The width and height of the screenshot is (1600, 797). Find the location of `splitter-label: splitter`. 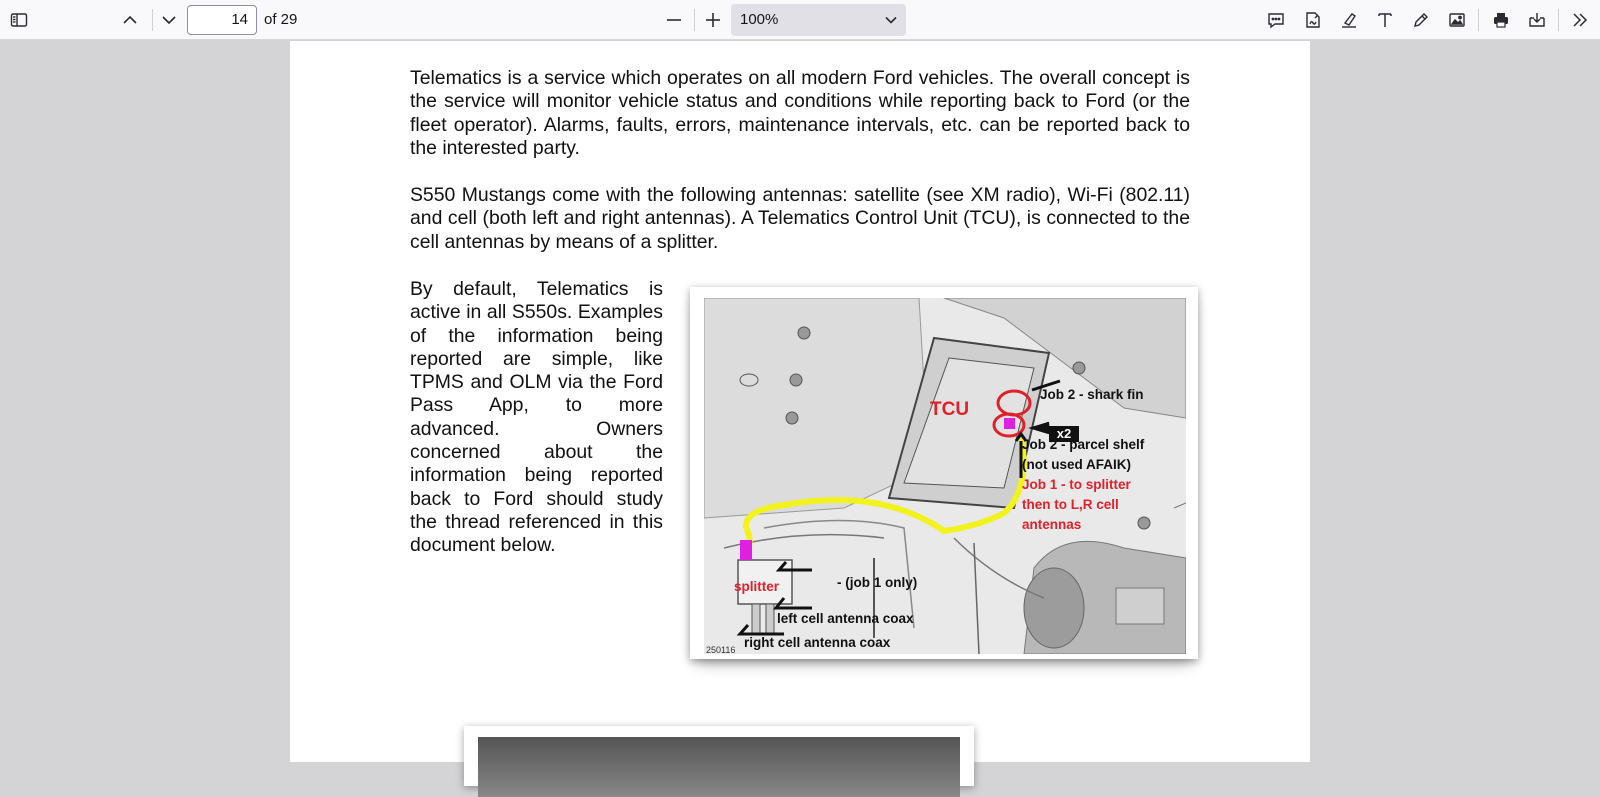

splitter-label: splitter is located at coordinates (757, 586).